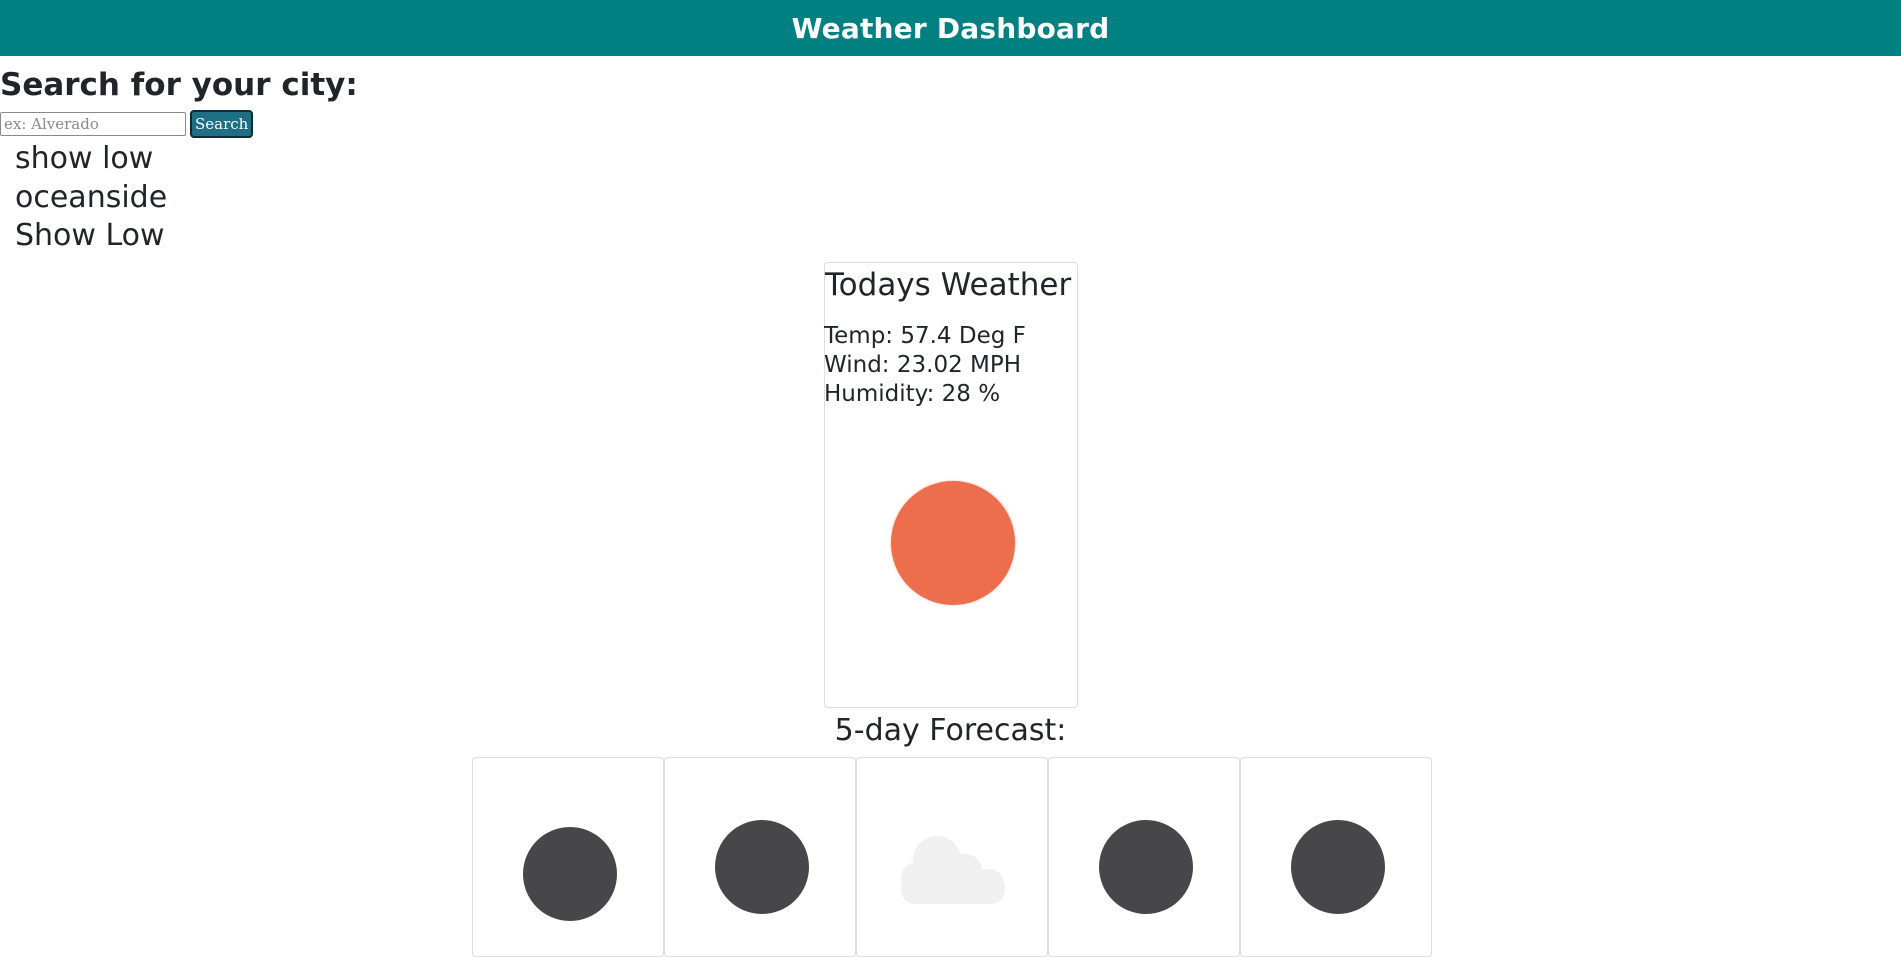  Describe the element at coordinates (93, 124) in the screenshot. I see `city-search-input` at that location.